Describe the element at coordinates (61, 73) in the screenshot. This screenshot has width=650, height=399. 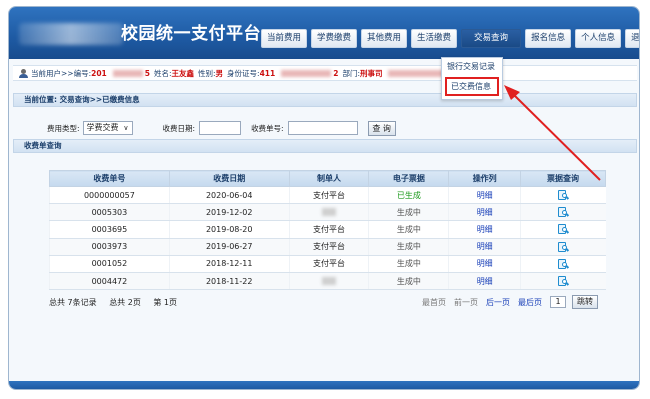
I see `current-user-label: 当前用户>>编号:` at that location.